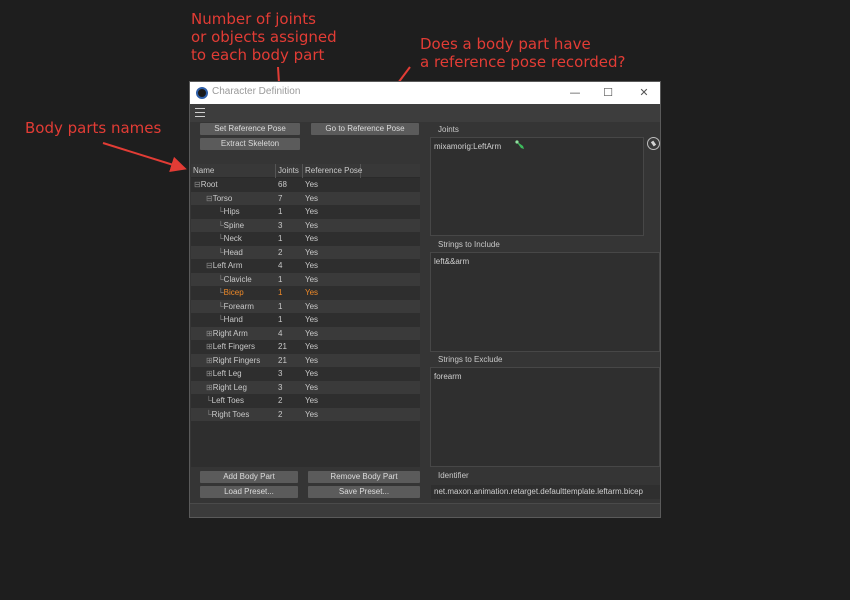 This screenshot has width=850, height=600. I want to click on tree-row: └Hand 1 Yes, so click(305, 320).